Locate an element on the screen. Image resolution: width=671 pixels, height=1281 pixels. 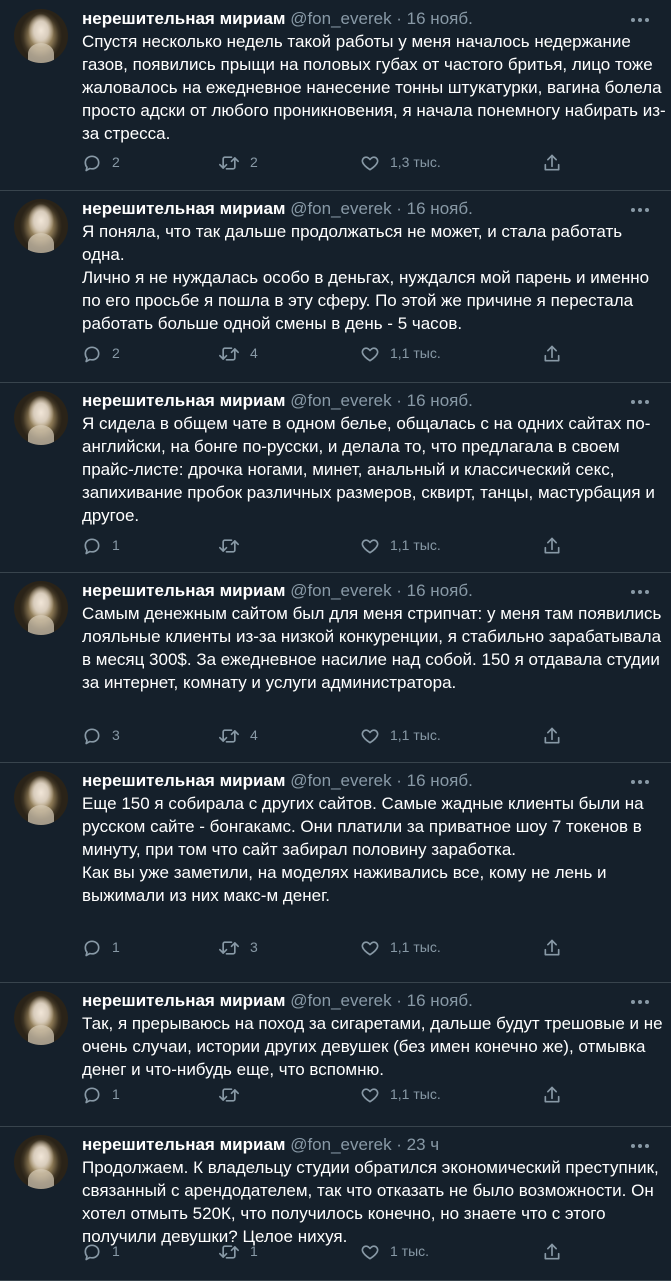
author-handle-date: @fon_everek · 23 ч is located at coordinates (364, 1144).